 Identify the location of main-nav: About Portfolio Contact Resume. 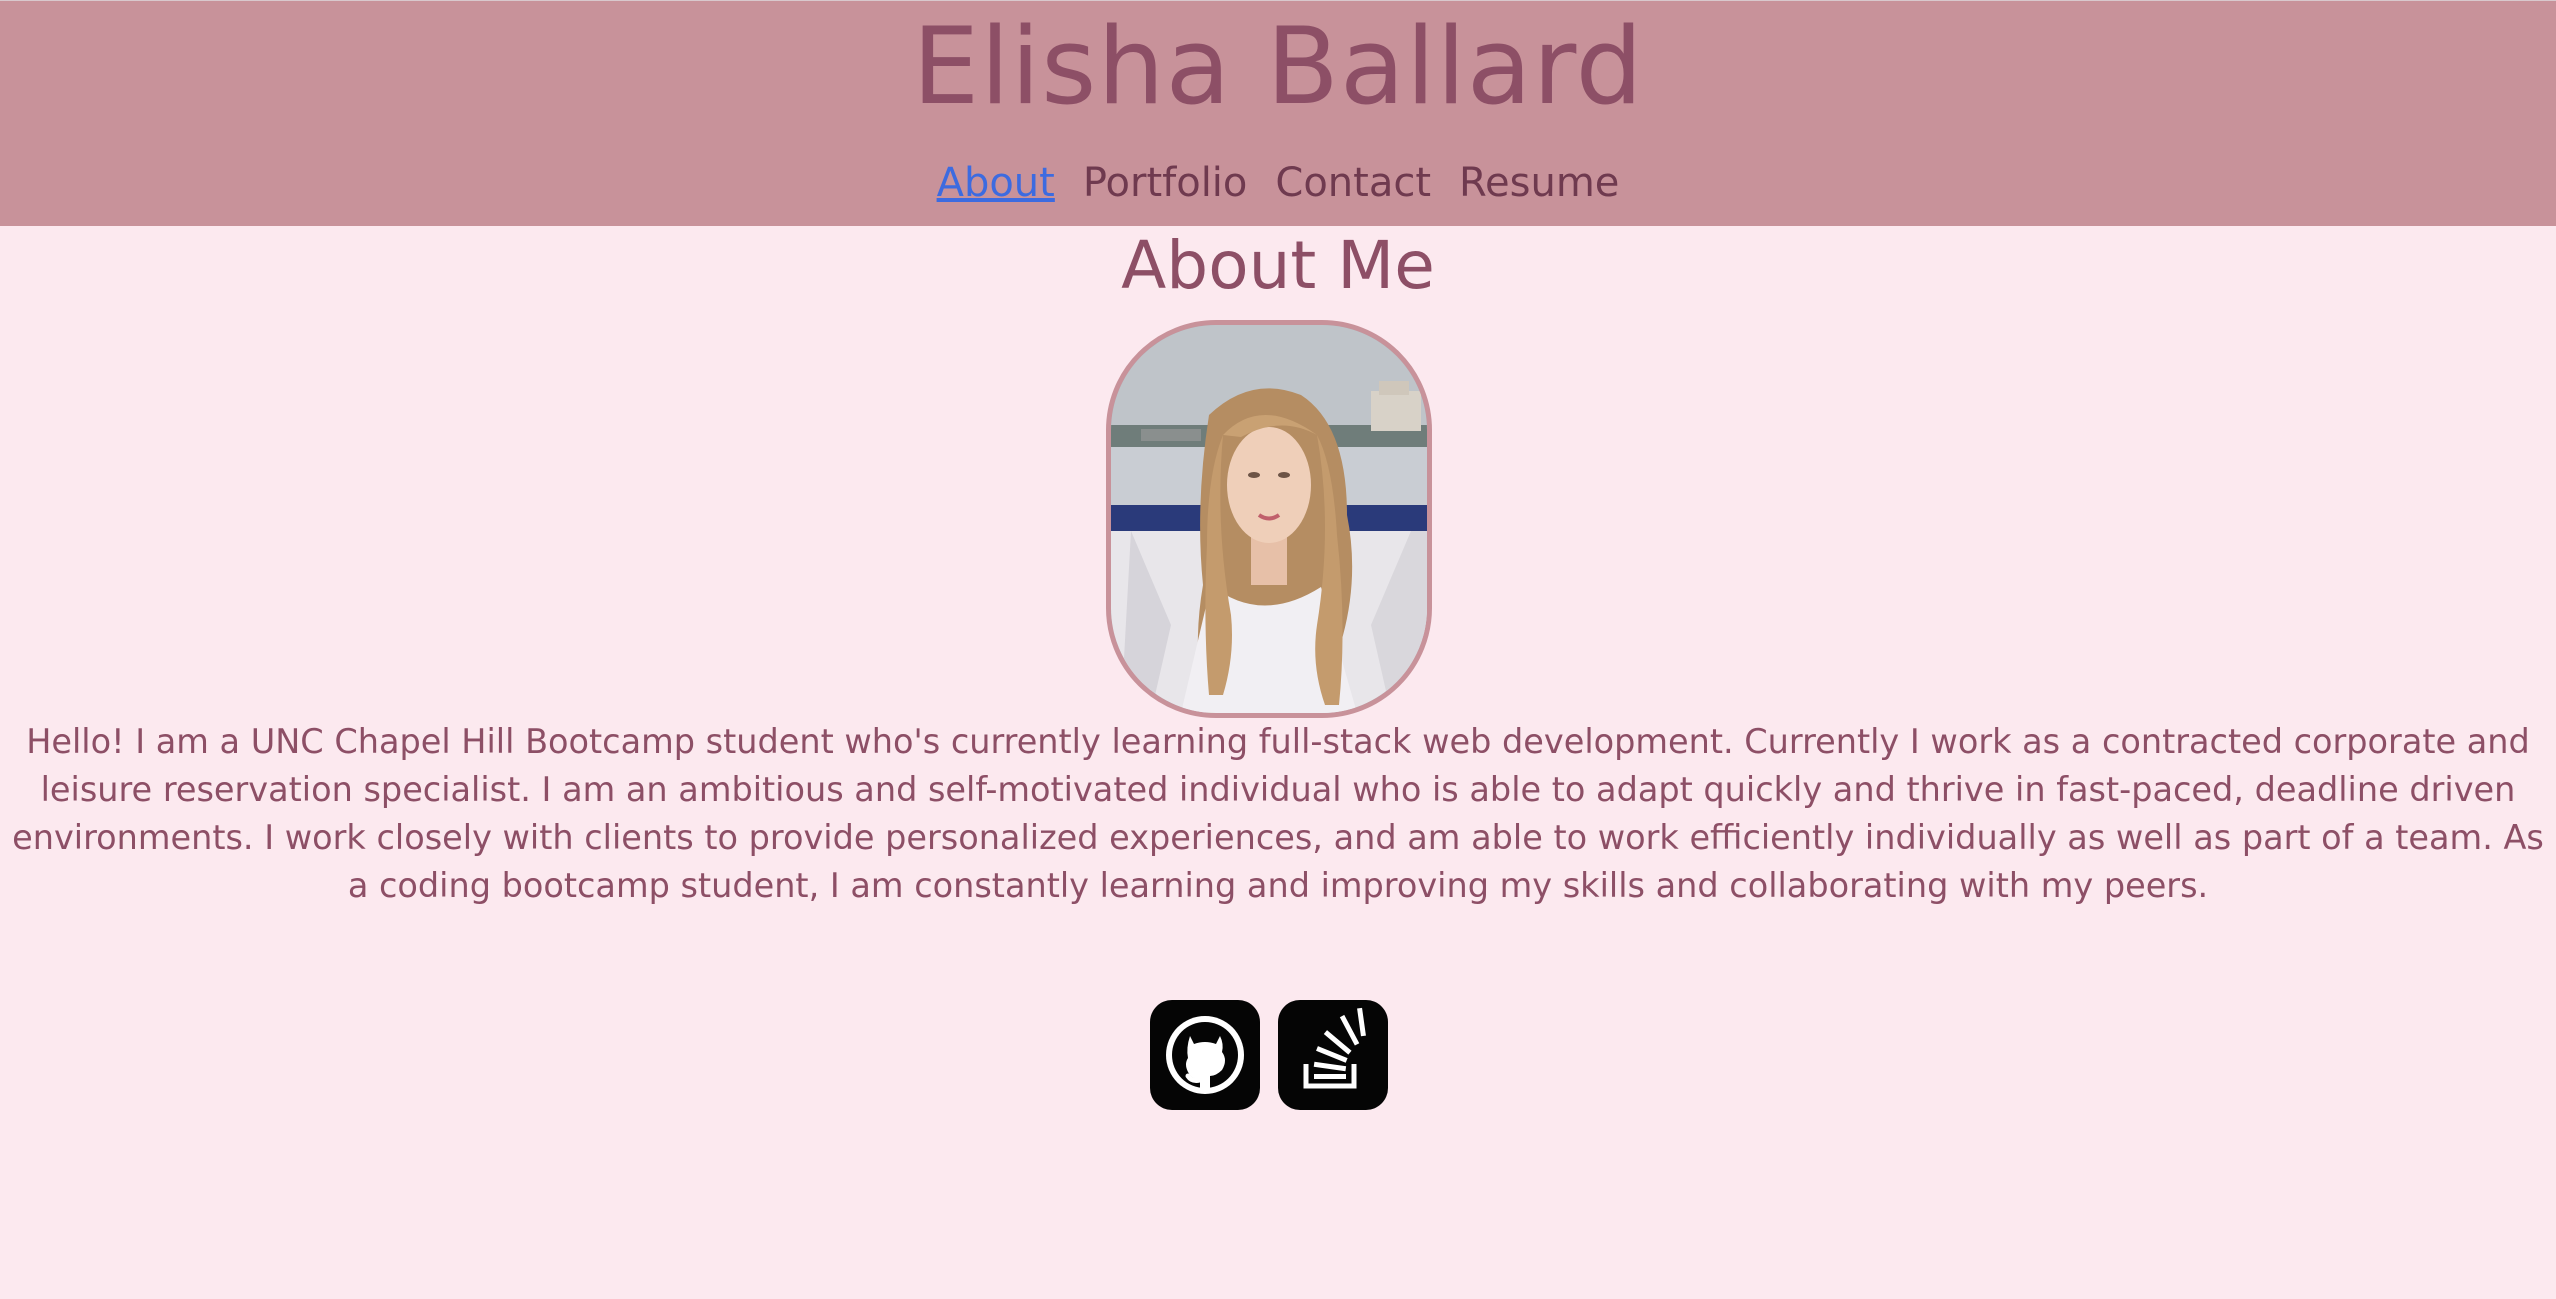
(1278, 183).